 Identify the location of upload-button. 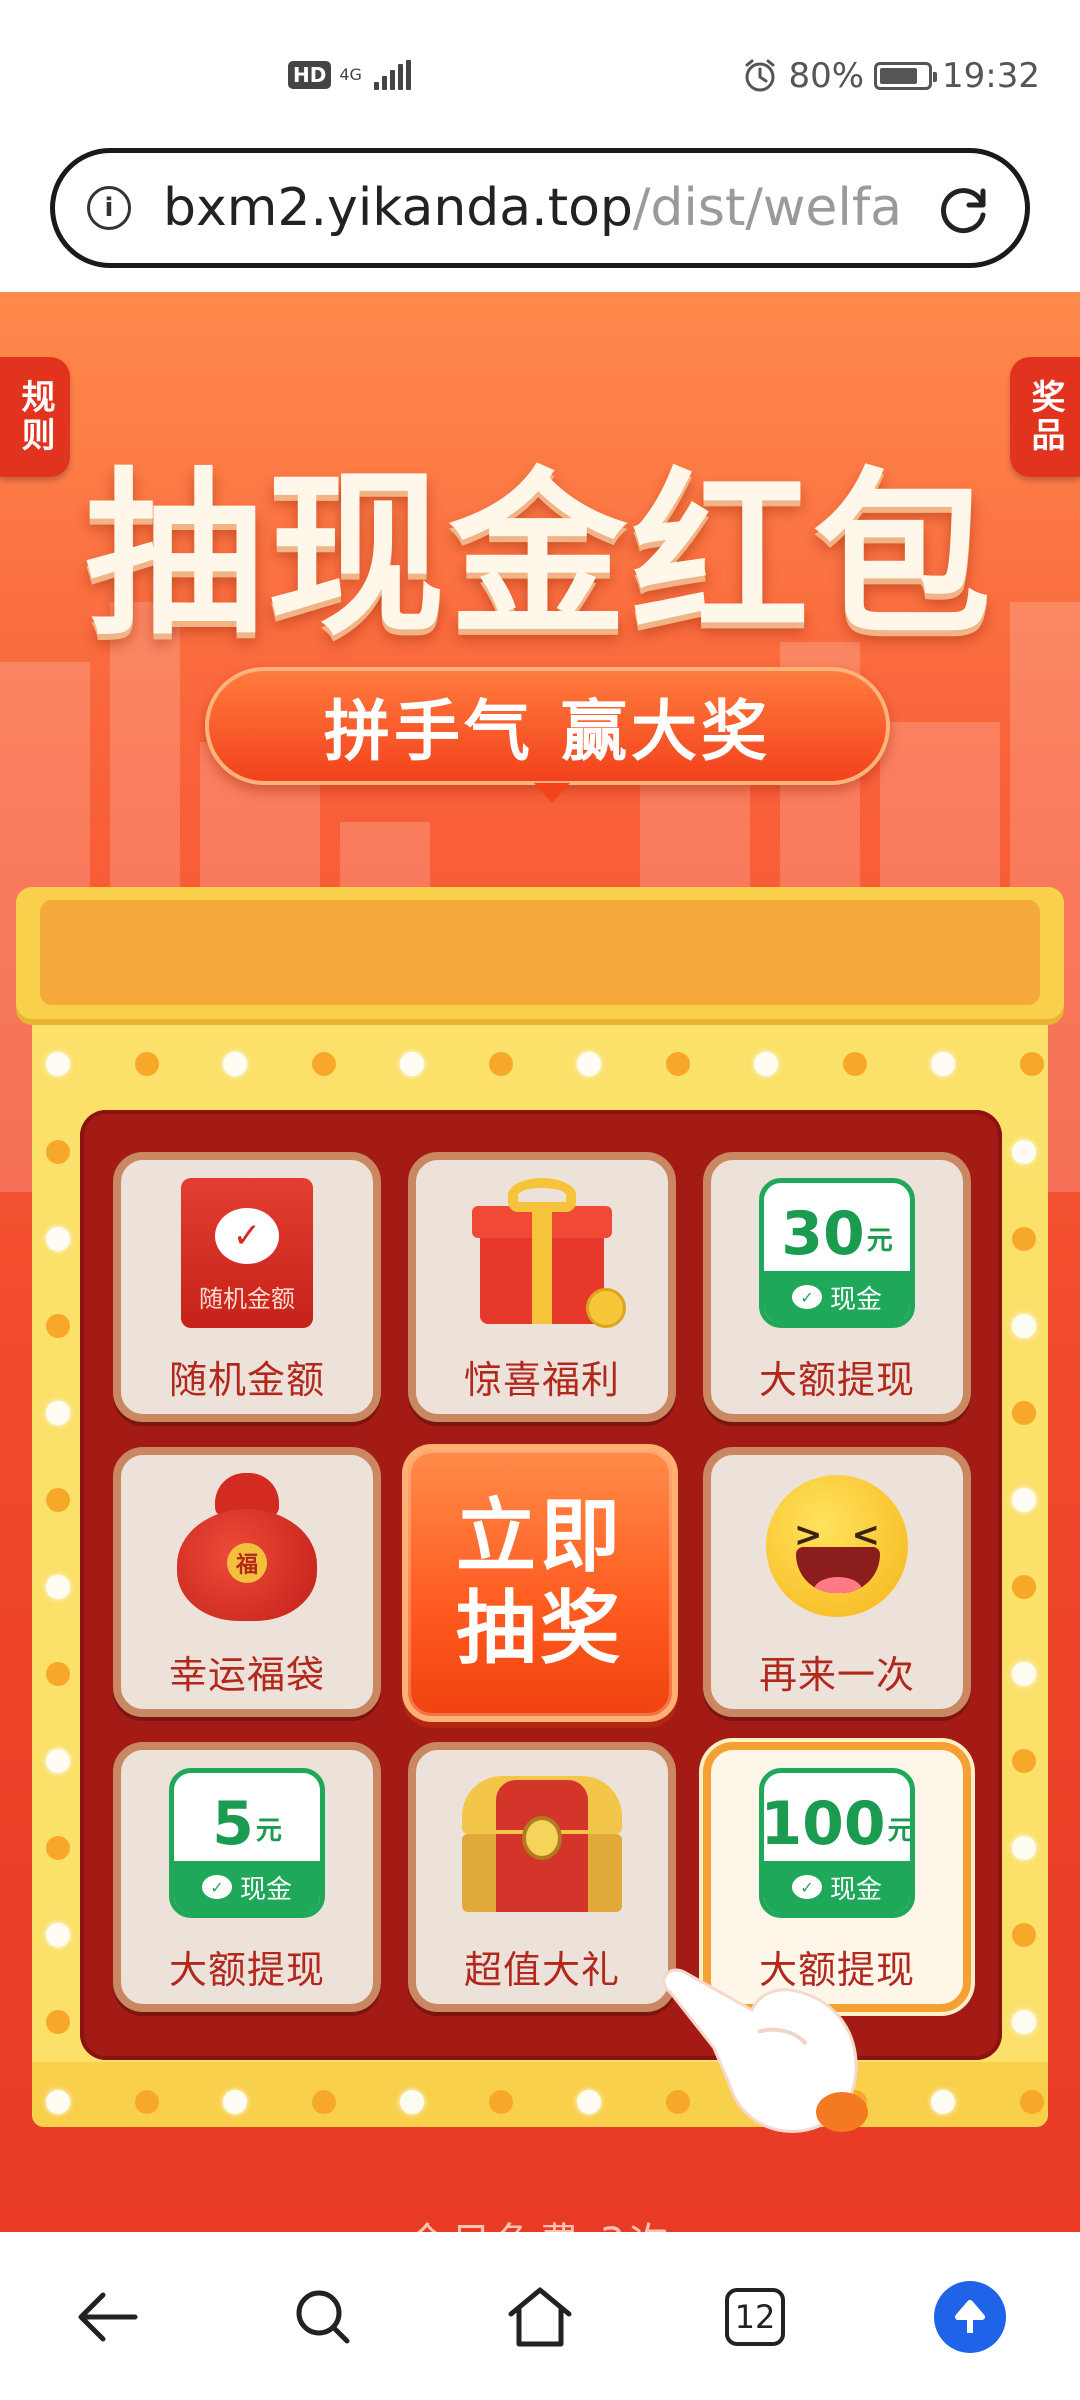
(970, 2317).